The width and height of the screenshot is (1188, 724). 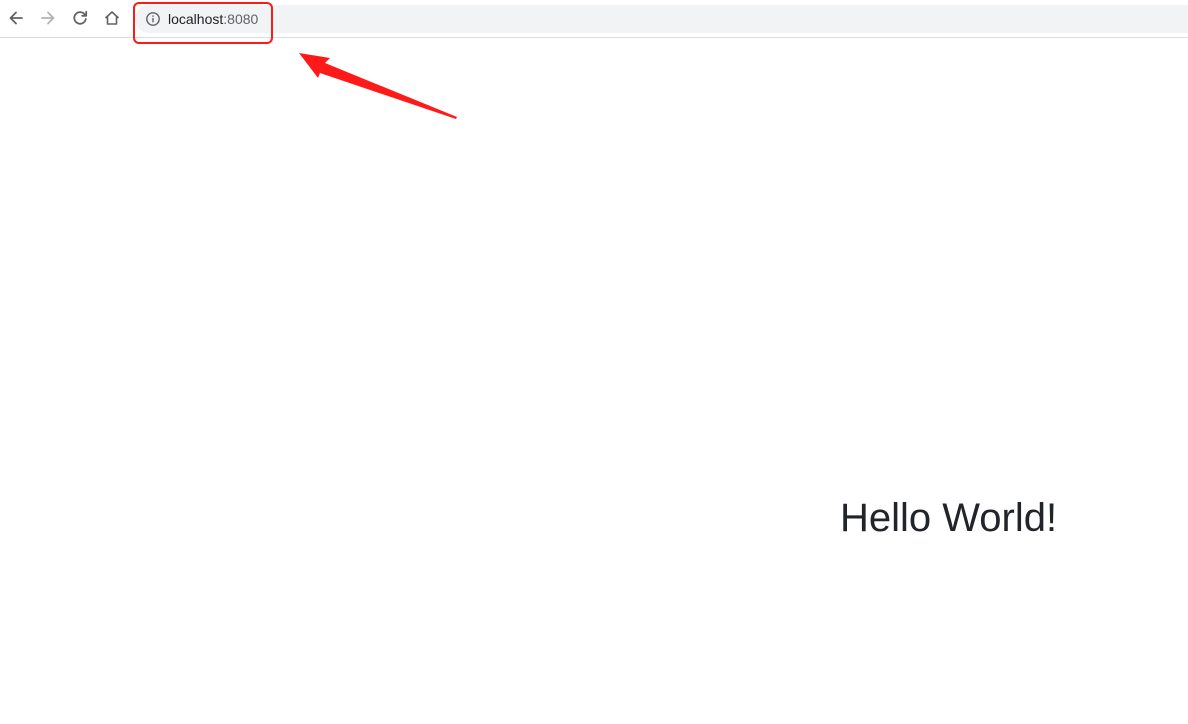 I want to click on home-icon, so click(x=112, y=18).